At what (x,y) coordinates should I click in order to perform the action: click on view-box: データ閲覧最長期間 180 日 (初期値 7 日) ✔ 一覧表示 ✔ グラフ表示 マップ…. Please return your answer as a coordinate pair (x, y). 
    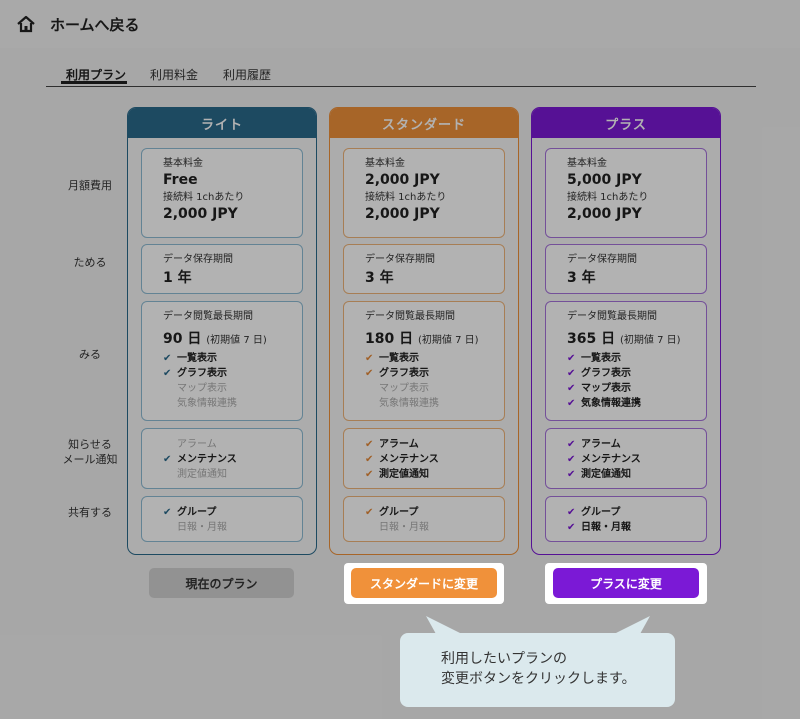
    Looking at the image, I should click on (424, 361).